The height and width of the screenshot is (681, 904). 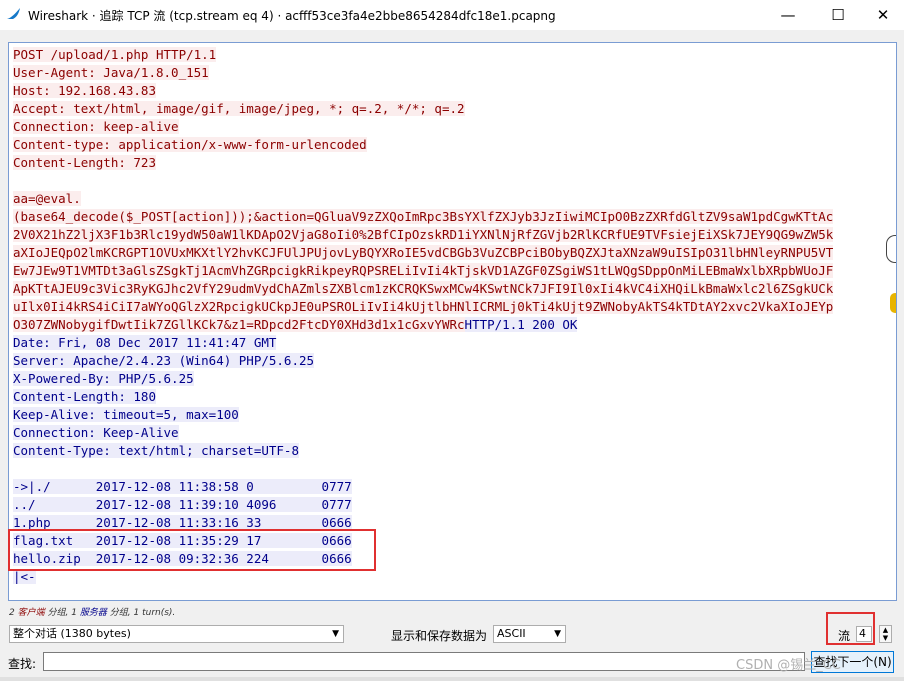 I want to click on stream-line: User-Agent: Java/1.8.0_151, so click(x=111, y=72).